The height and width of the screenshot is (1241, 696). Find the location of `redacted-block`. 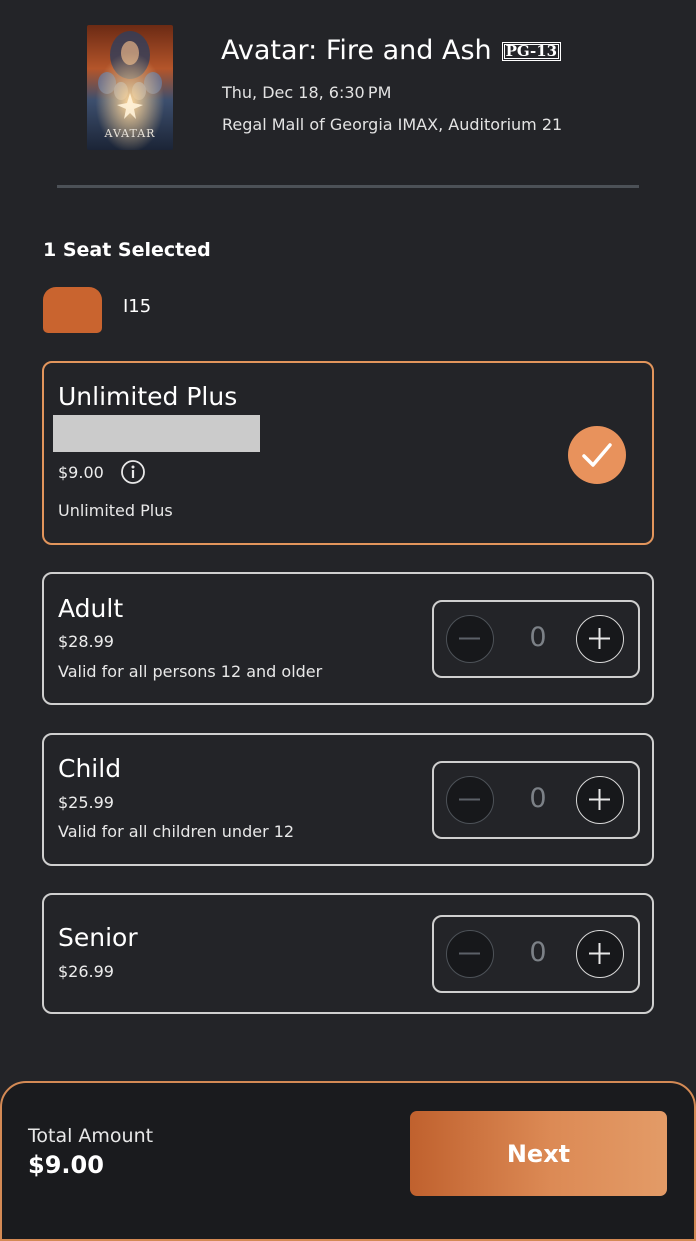

redacted-block is located at coordinates (156, 433).